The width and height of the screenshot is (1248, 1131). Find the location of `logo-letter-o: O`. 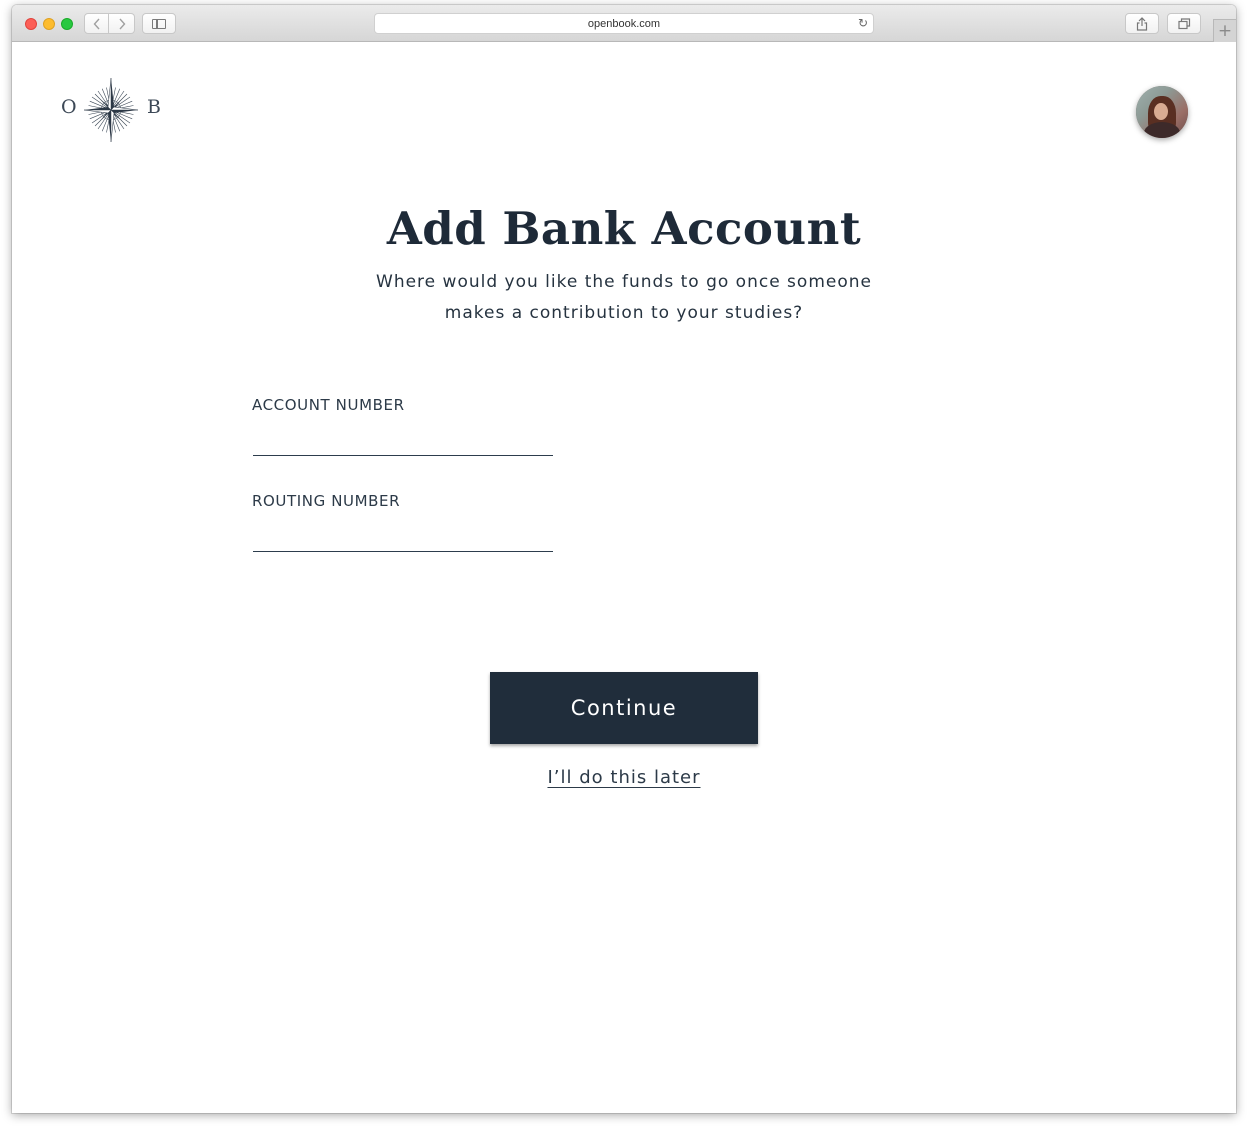

logo-letter-o: O is located at coordinates (69, 107).